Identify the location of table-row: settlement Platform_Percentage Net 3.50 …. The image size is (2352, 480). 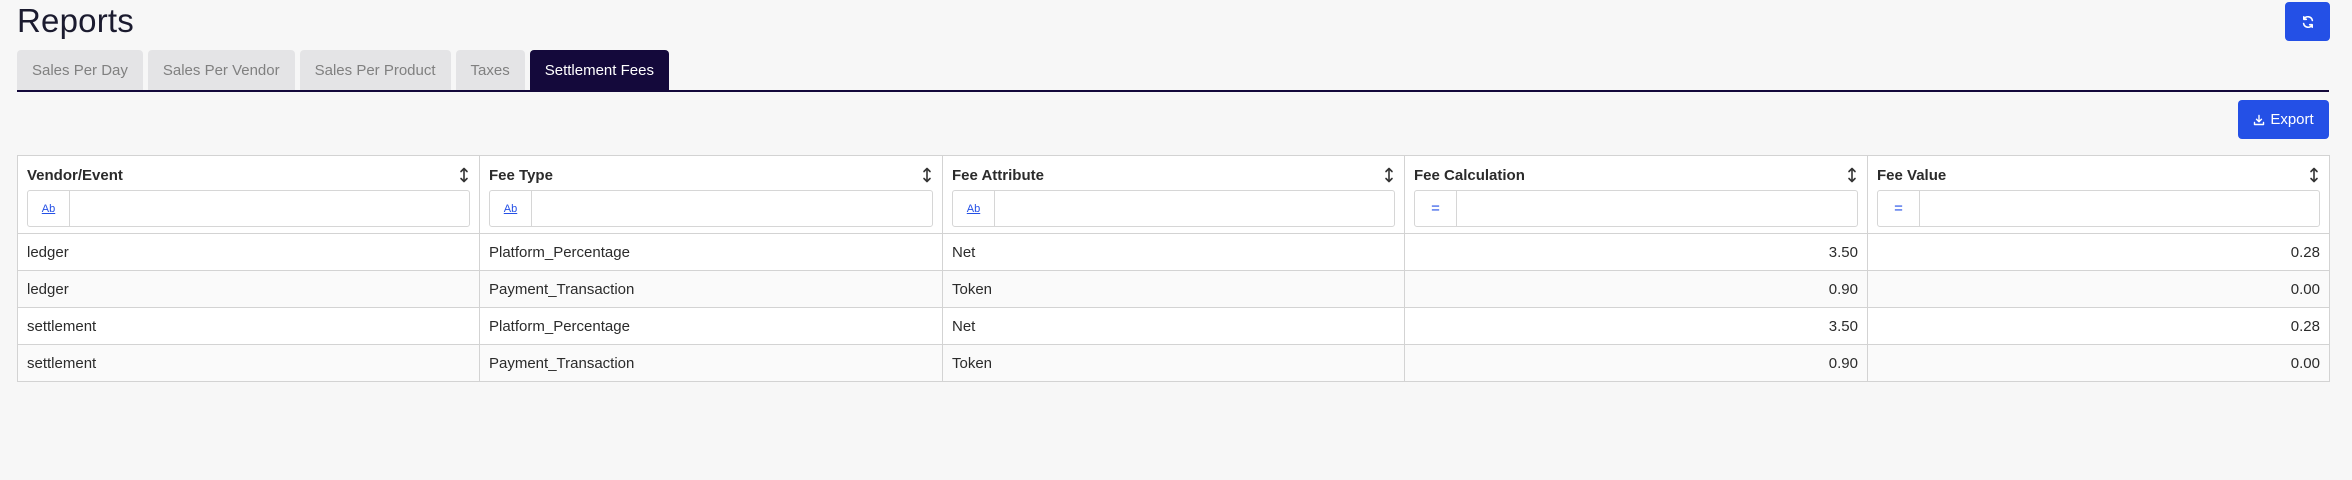
(1173, 326).